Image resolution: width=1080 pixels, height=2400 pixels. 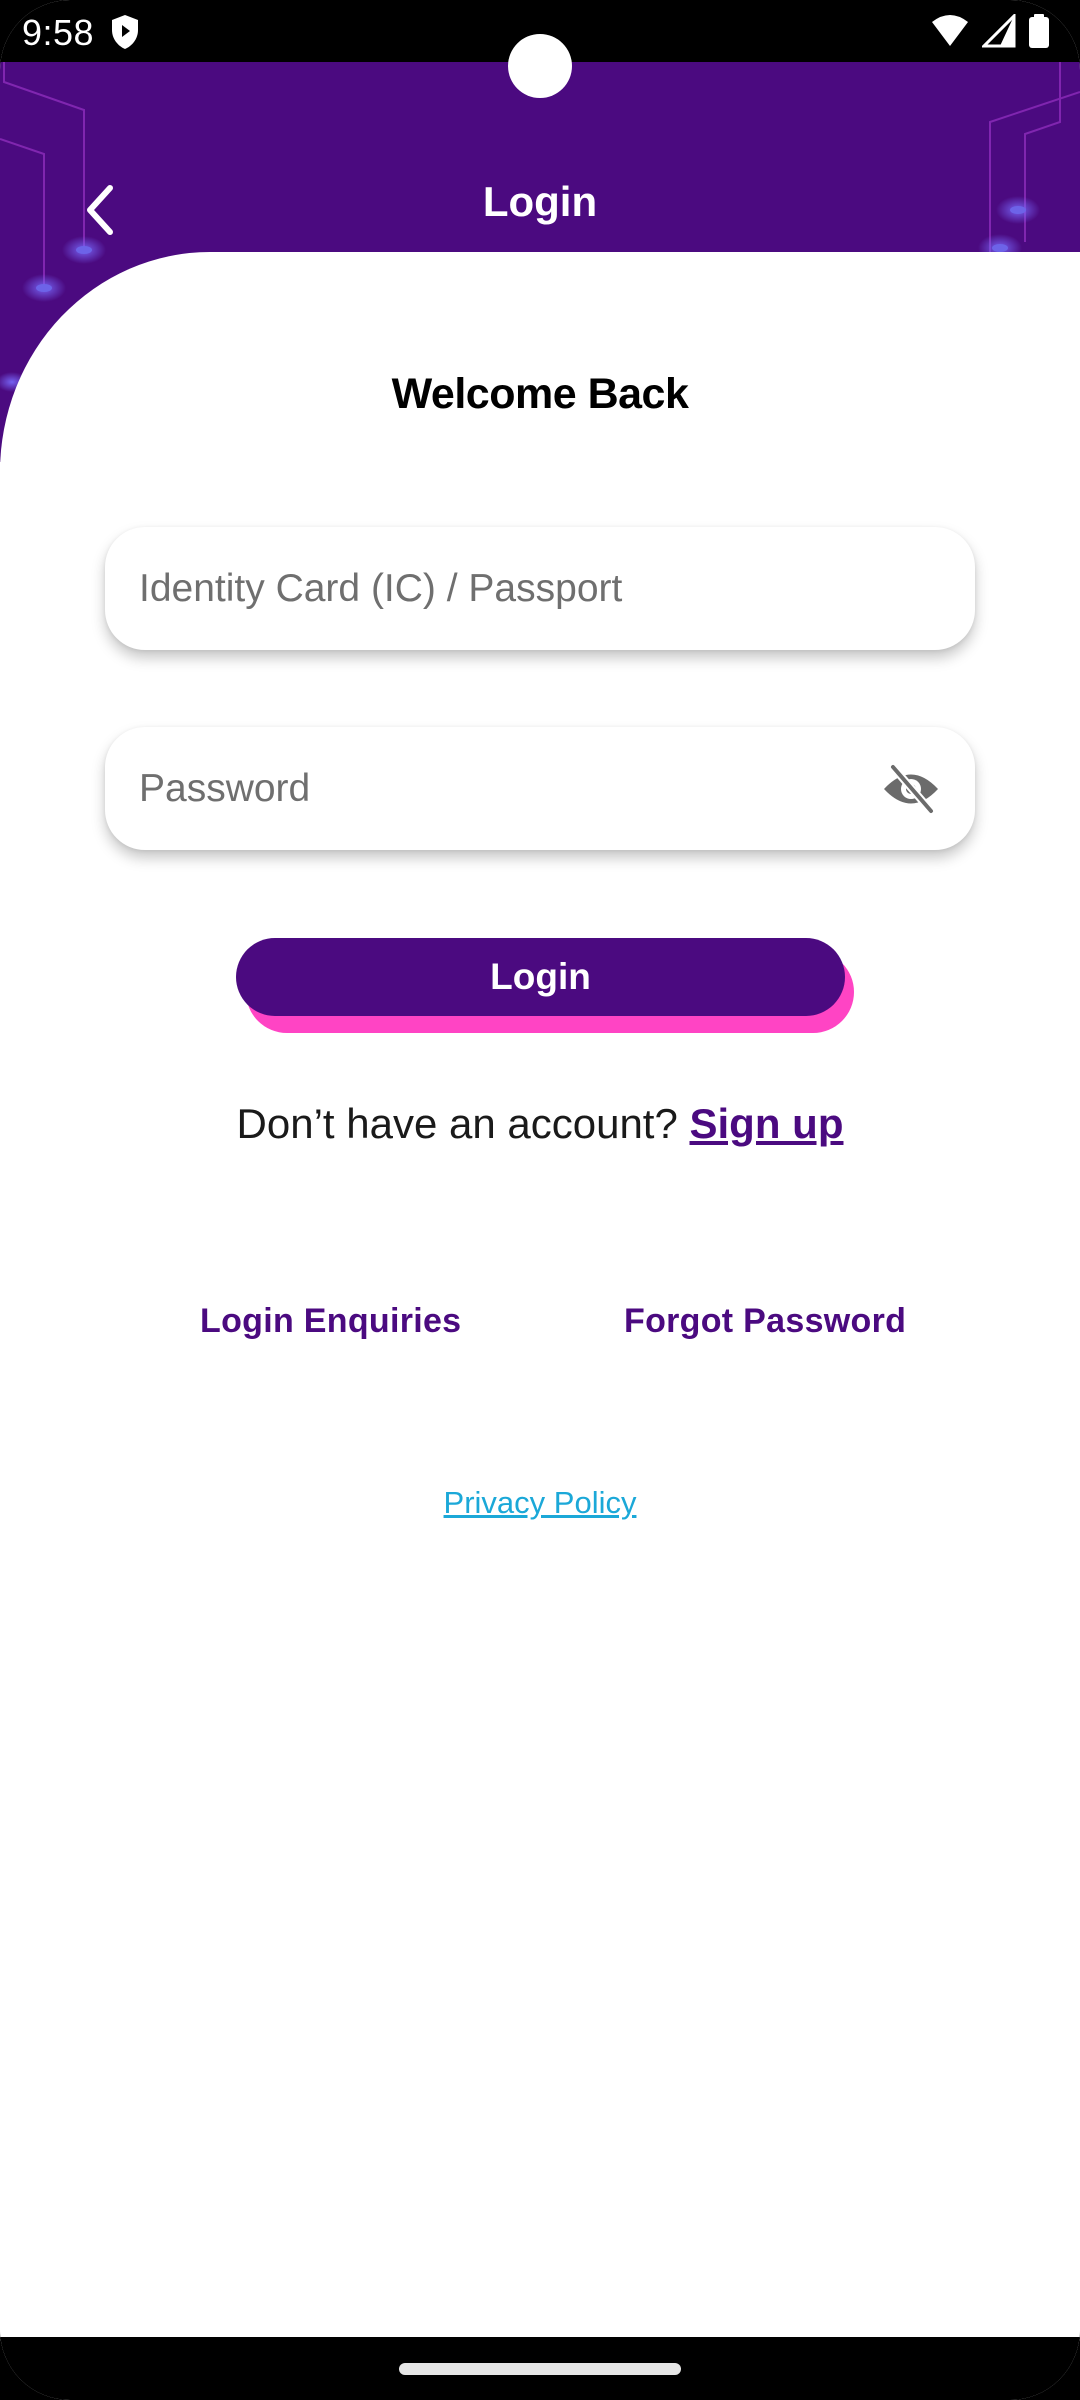 I want to click on password-field, so click(x=540, y=788).